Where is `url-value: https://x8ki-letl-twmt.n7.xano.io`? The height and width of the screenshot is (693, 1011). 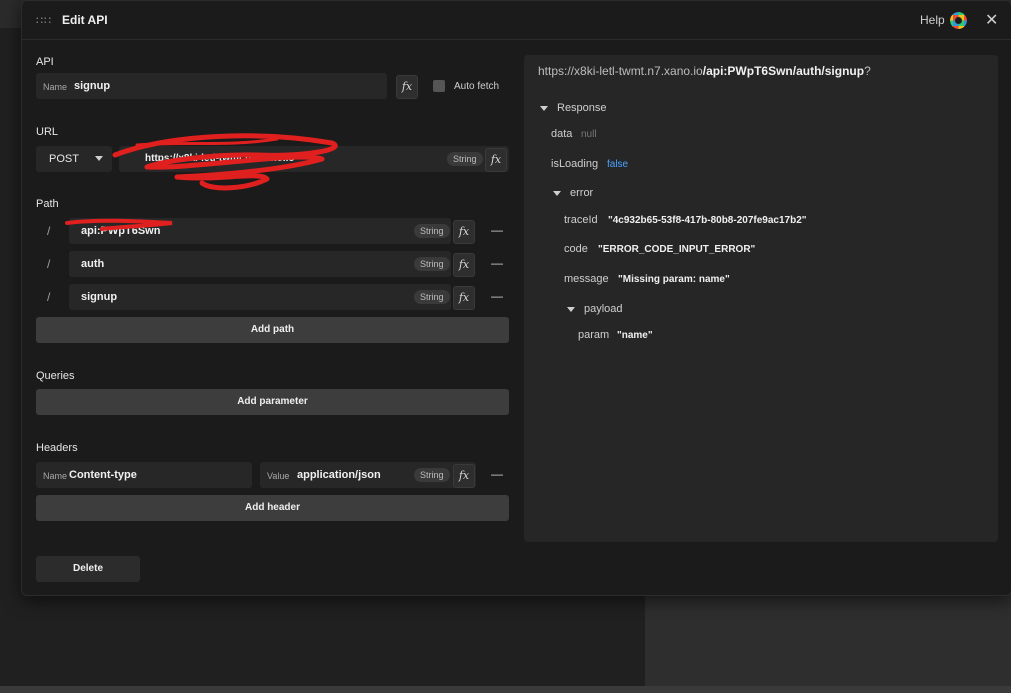
url-value: https://x8ki-letl-twmt.n7.xano.io is located at coordinates (220, 158).